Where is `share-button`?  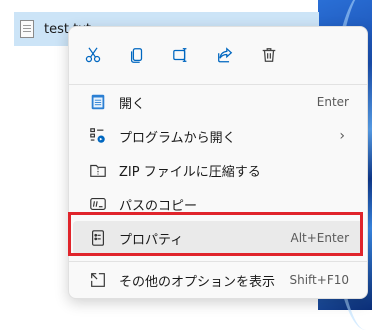 share-button is located at coordinates (225, 55).